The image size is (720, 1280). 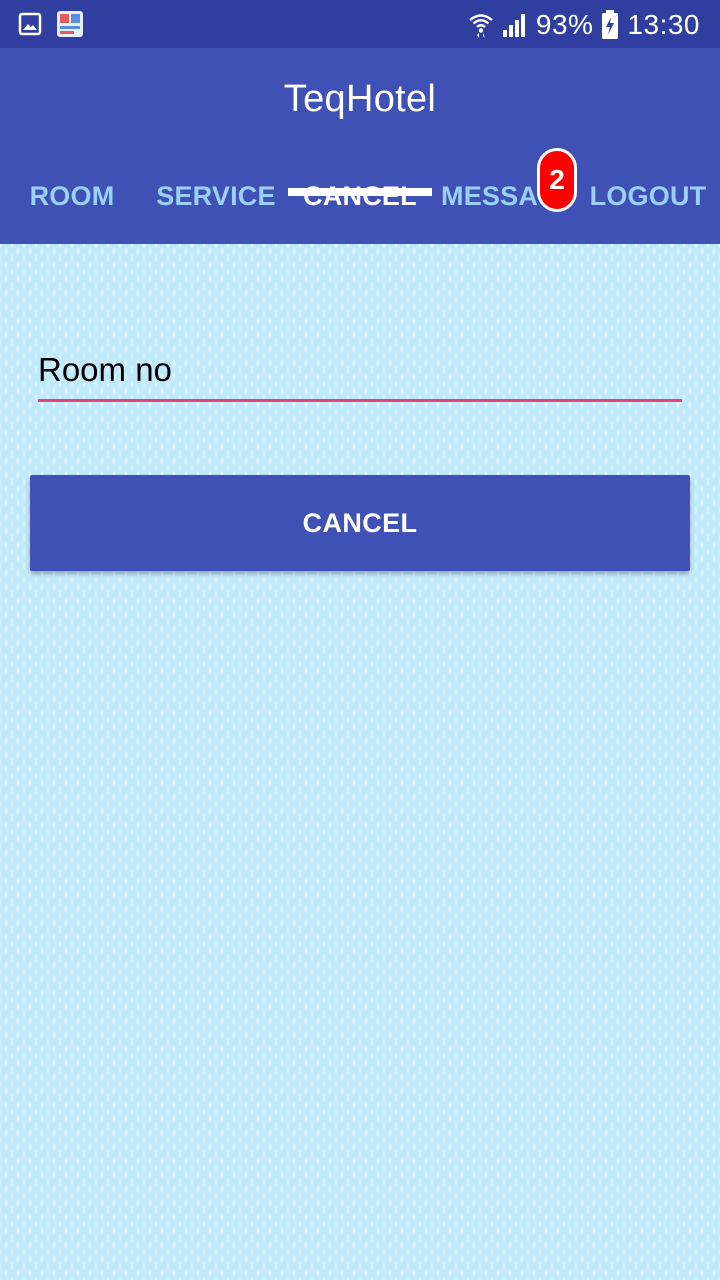 I want to click on clock: 13:30, so click(x=663, y=24).